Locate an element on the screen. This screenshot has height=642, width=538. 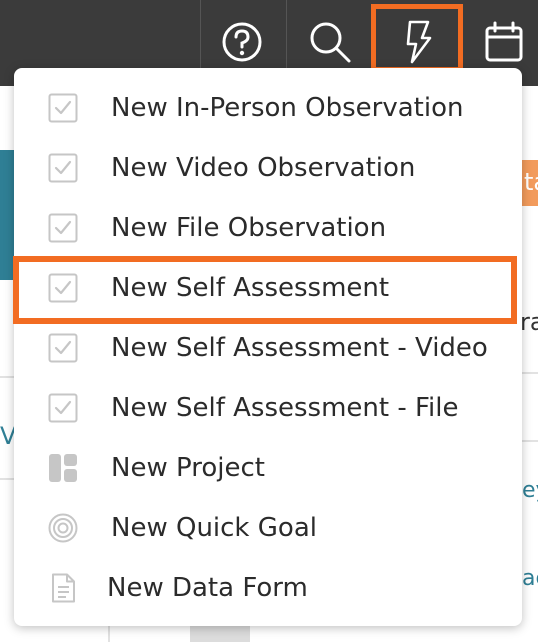
menu-item-new-video-observation: New Video Observation is located at coordinates (268, 168).